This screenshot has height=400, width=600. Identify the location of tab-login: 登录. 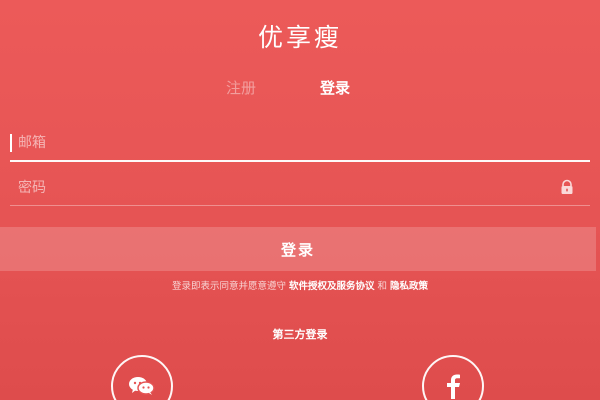
(335, 88).